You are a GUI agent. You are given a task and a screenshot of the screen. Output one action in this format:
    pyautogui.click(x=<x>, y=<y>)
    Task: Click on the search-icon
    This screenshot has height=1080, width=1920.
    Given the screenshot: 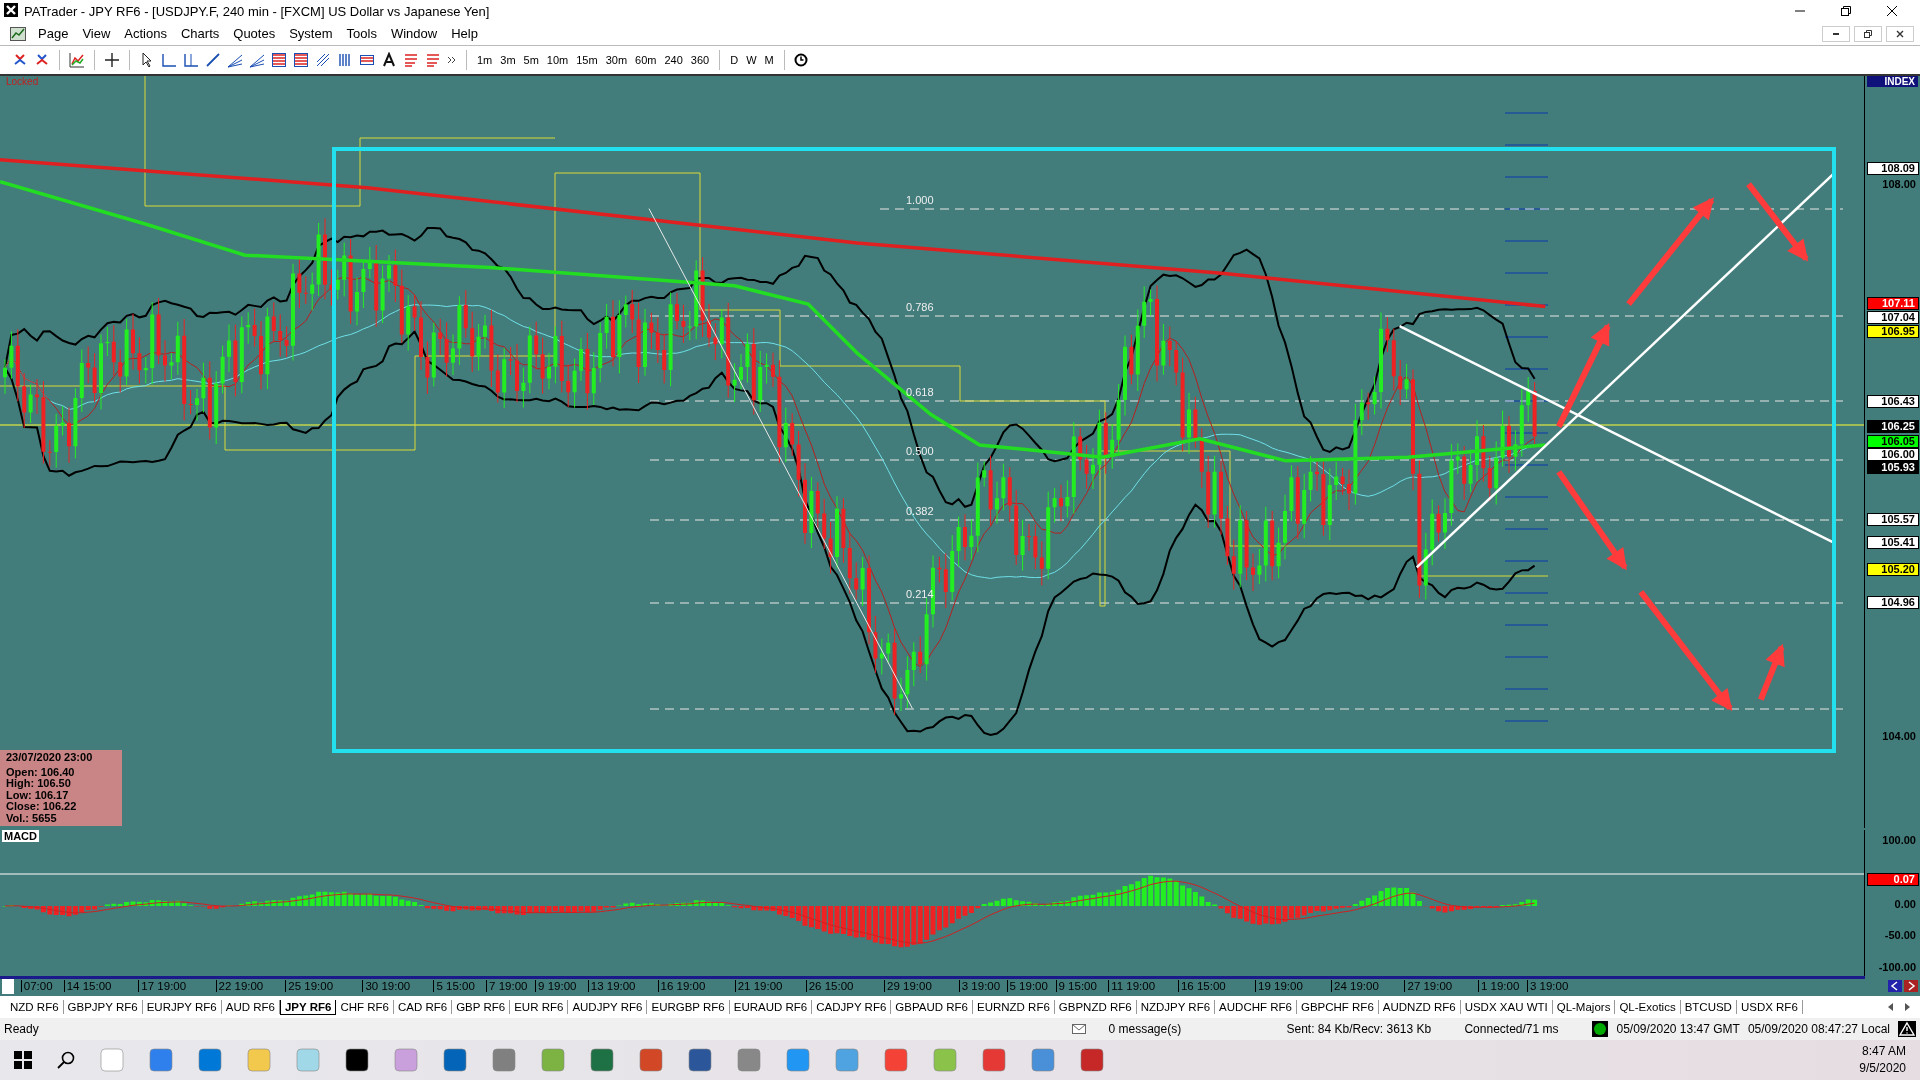 What is the action you would take?
    pyautogui.click(x=66, y=1060)
    